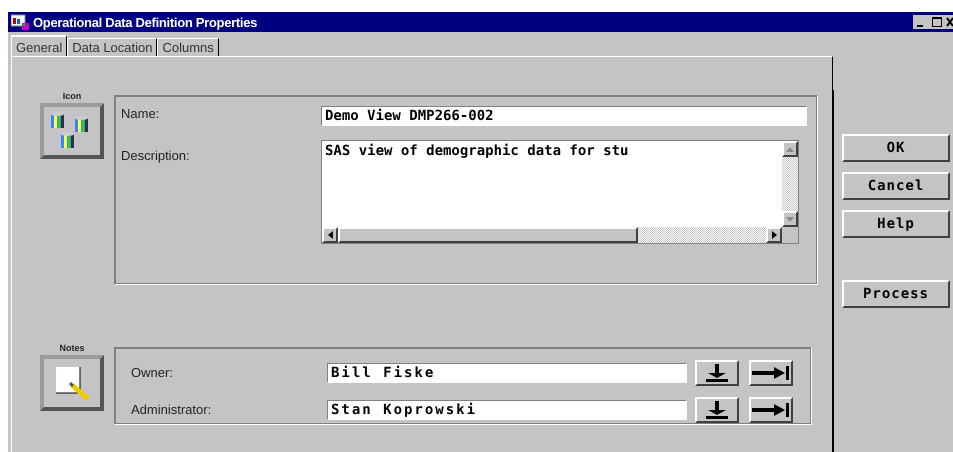 Image resolution: width=953 pixels, height=452 pixels. I want to click on dialog-button: OK, so click(896, 148).